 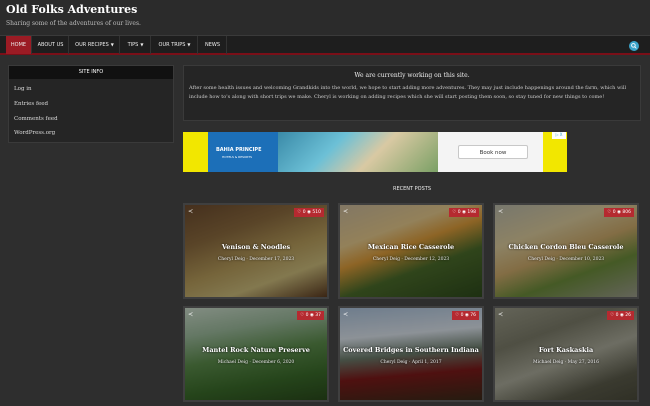 What do you see at coordinates (566, 350) in the screenshot?
I see `post-title: Fort Kaskaskia` at bounding box center [566, 350].